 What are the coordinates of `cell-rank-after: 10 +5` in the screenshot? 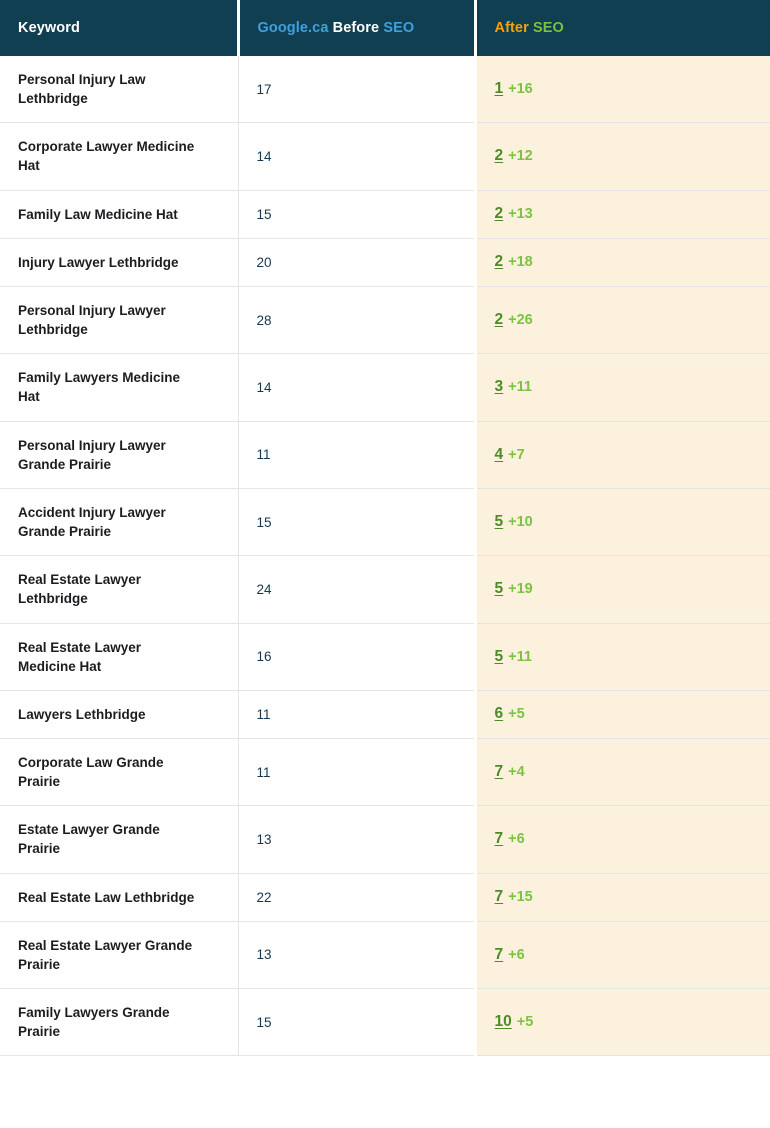 It's located at (622, 1022).